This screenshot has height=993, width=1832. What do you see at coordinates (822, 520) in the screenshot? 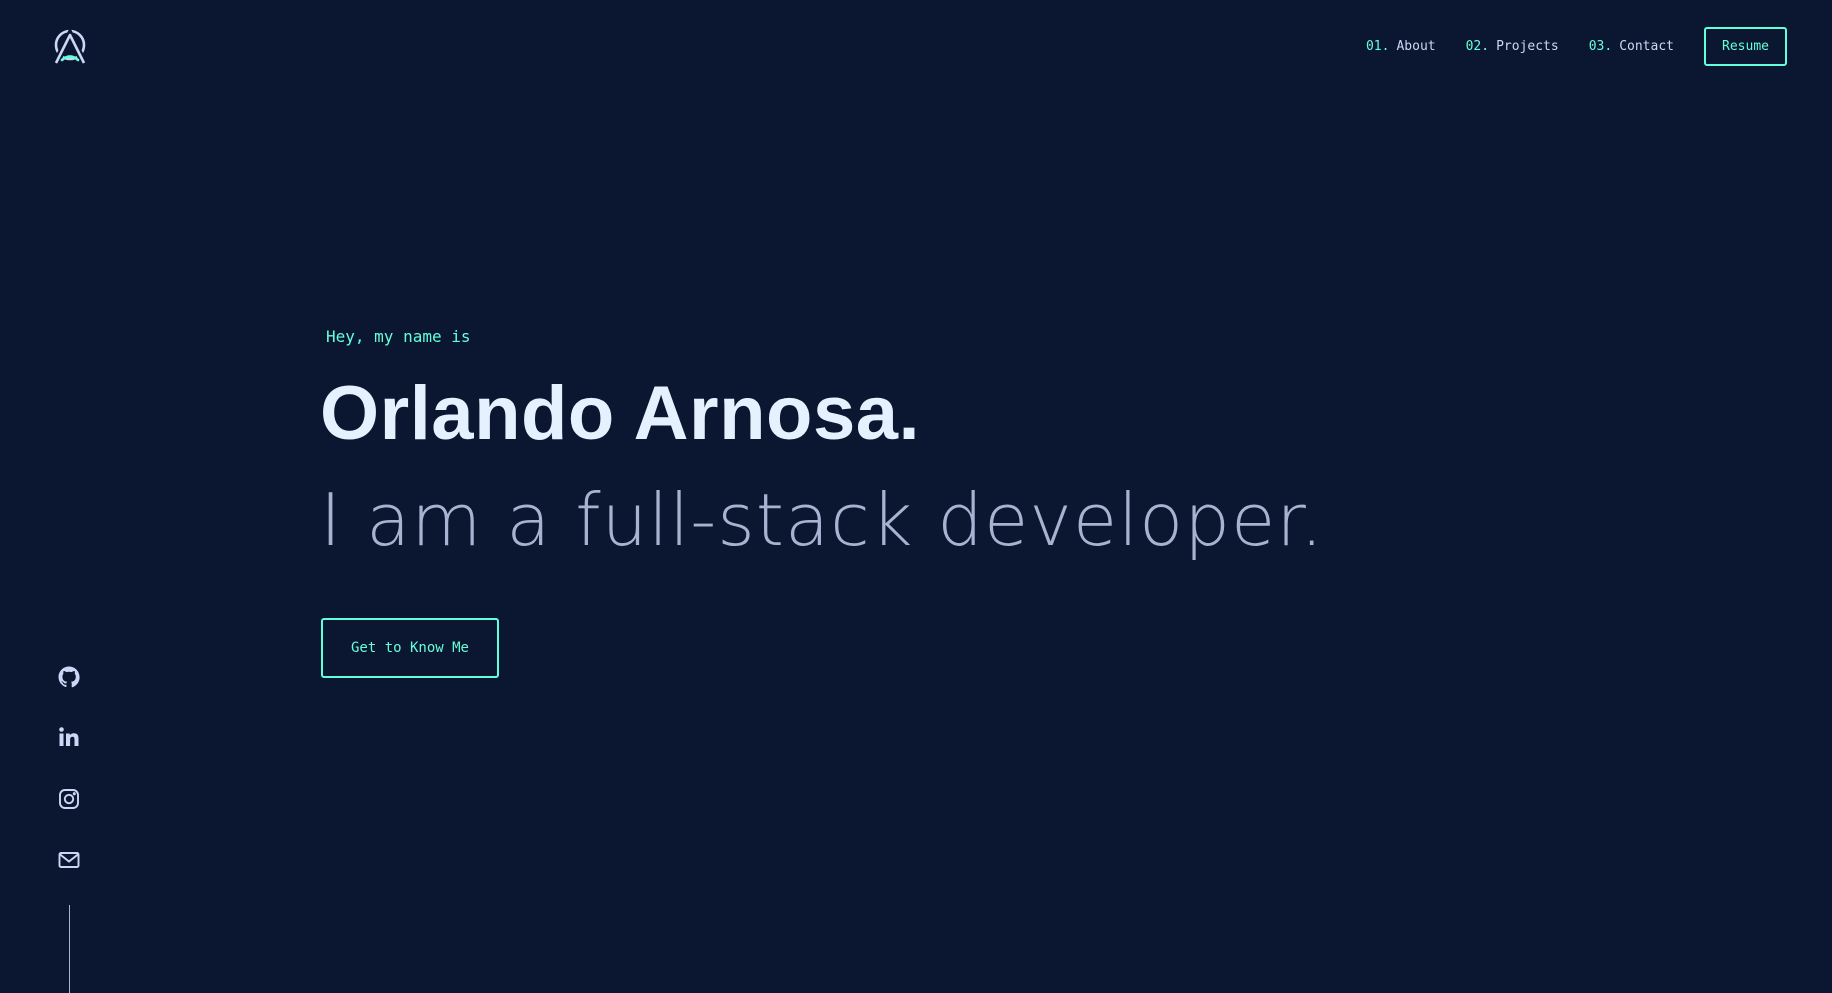
I see `hero-tagline: I am a full-stack developer.` at bounding box center [822, 520].